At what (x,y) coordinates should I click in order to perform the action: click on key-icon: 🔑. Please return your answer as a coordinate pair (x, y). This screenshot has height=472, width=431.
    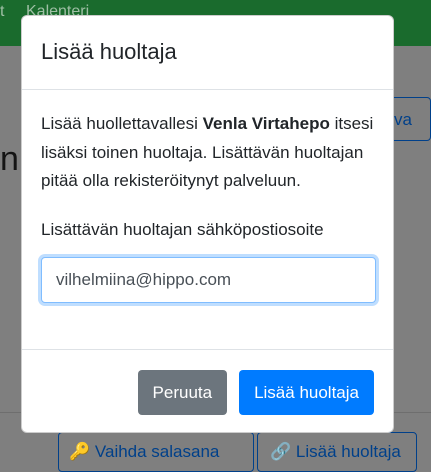
    Looking at the image, I should click on (80, 451).